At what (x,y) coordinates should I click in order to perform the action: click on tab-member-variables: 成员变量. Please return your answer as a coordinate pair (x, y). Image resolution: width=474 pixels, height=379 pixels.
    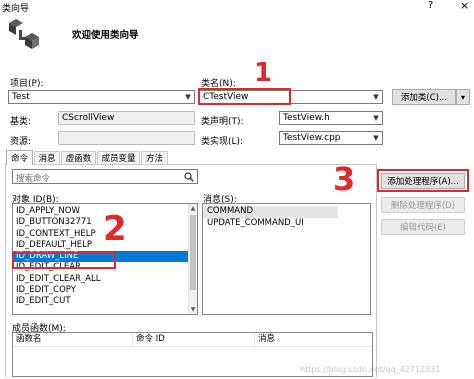
    Looking at the image, I should click on (118, 157).